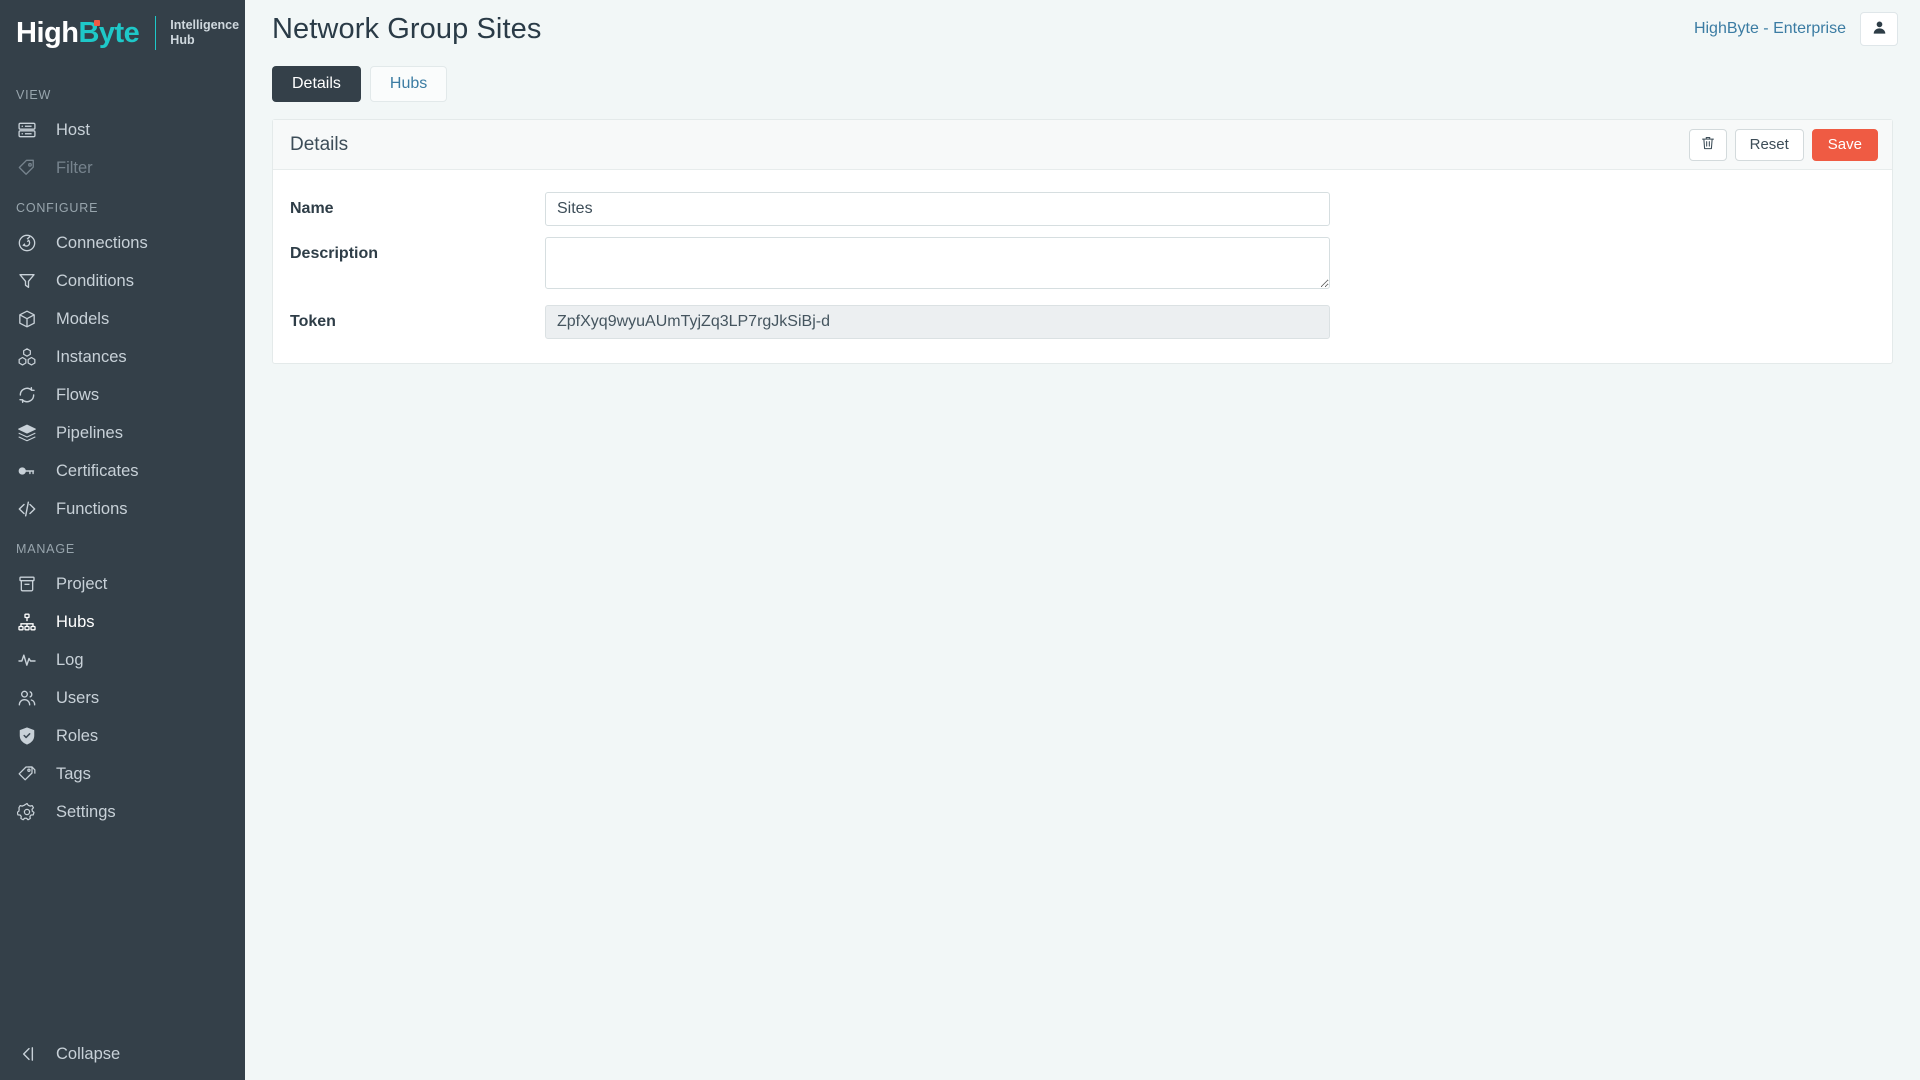 Image resolution: width=1920 pixels, height=1080 pixels. What do you see at coordinates (156, 33) in the screenshot?
I see `brand-divider` at bounding box center [156, 33].